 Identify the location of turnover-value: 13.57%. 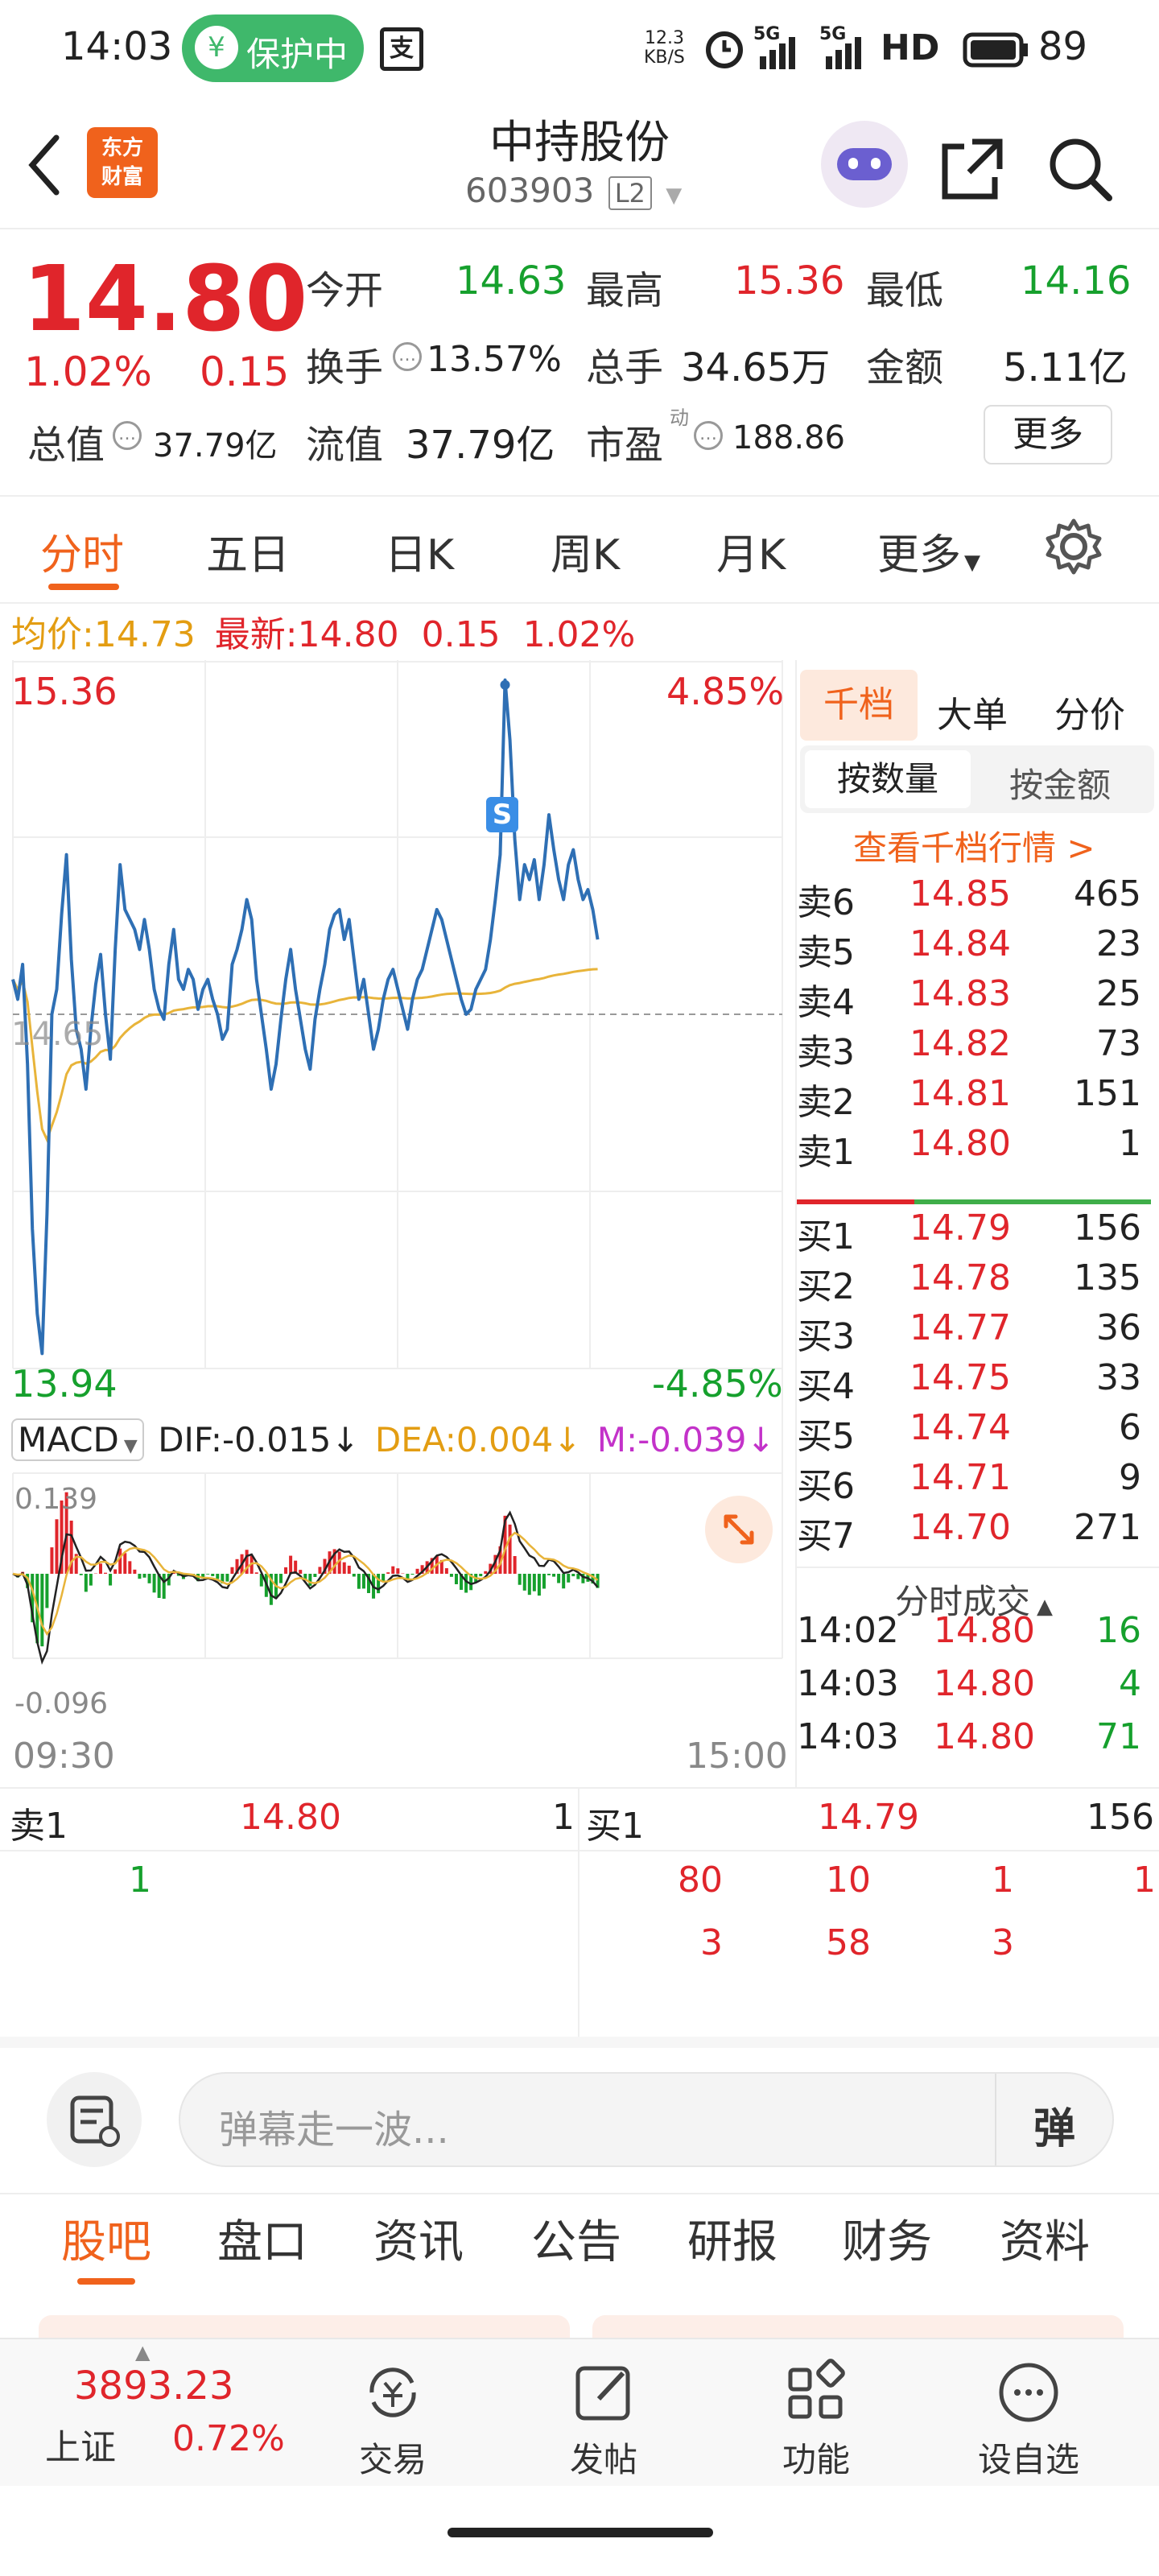
(494, 359).